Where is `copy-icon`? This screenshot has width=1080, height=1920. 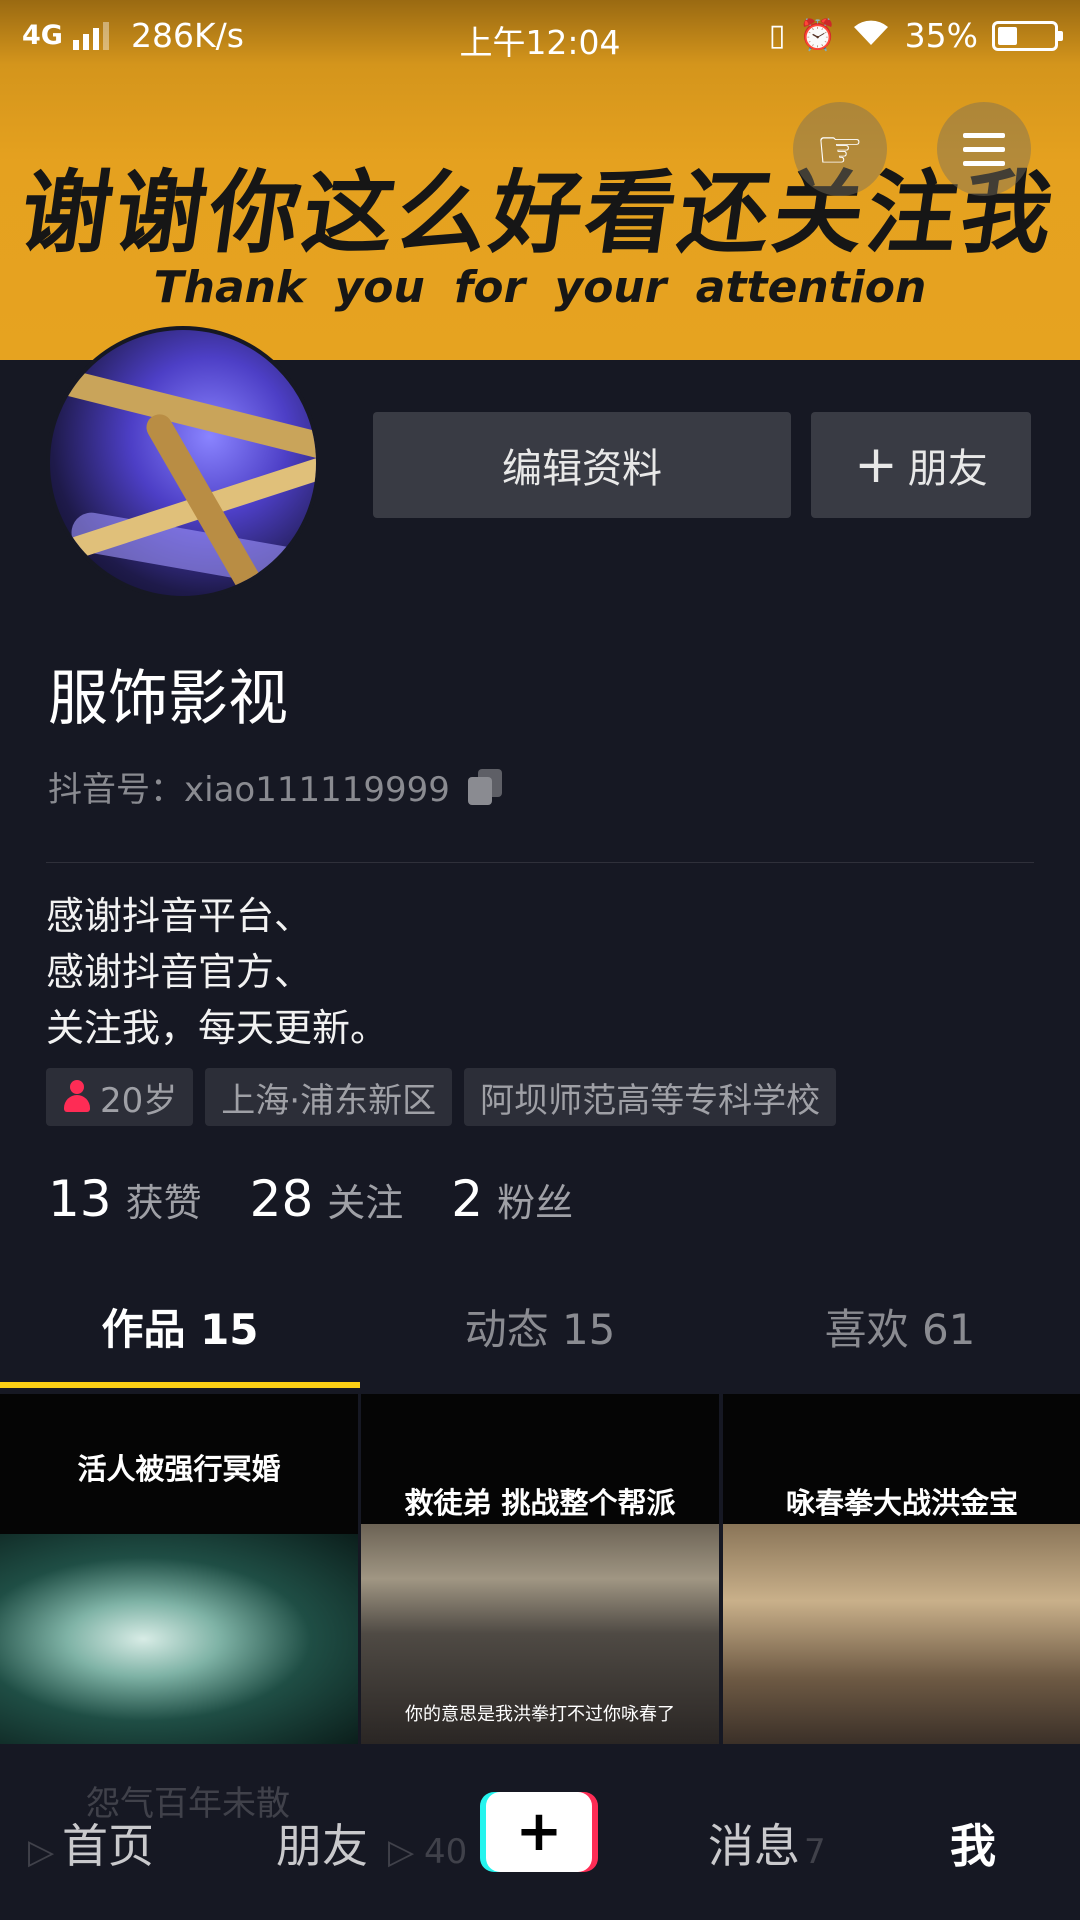 copy-icon is located at coordinates (484, 786).